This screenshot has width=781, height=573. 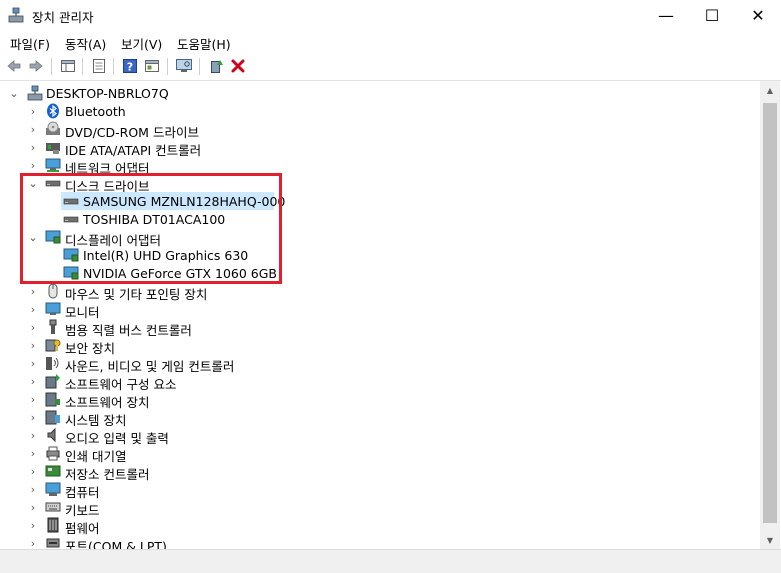 I want to click on tree-category-storage-controllers: › 저장소 컨트롤러, so click(x=380, y=472).